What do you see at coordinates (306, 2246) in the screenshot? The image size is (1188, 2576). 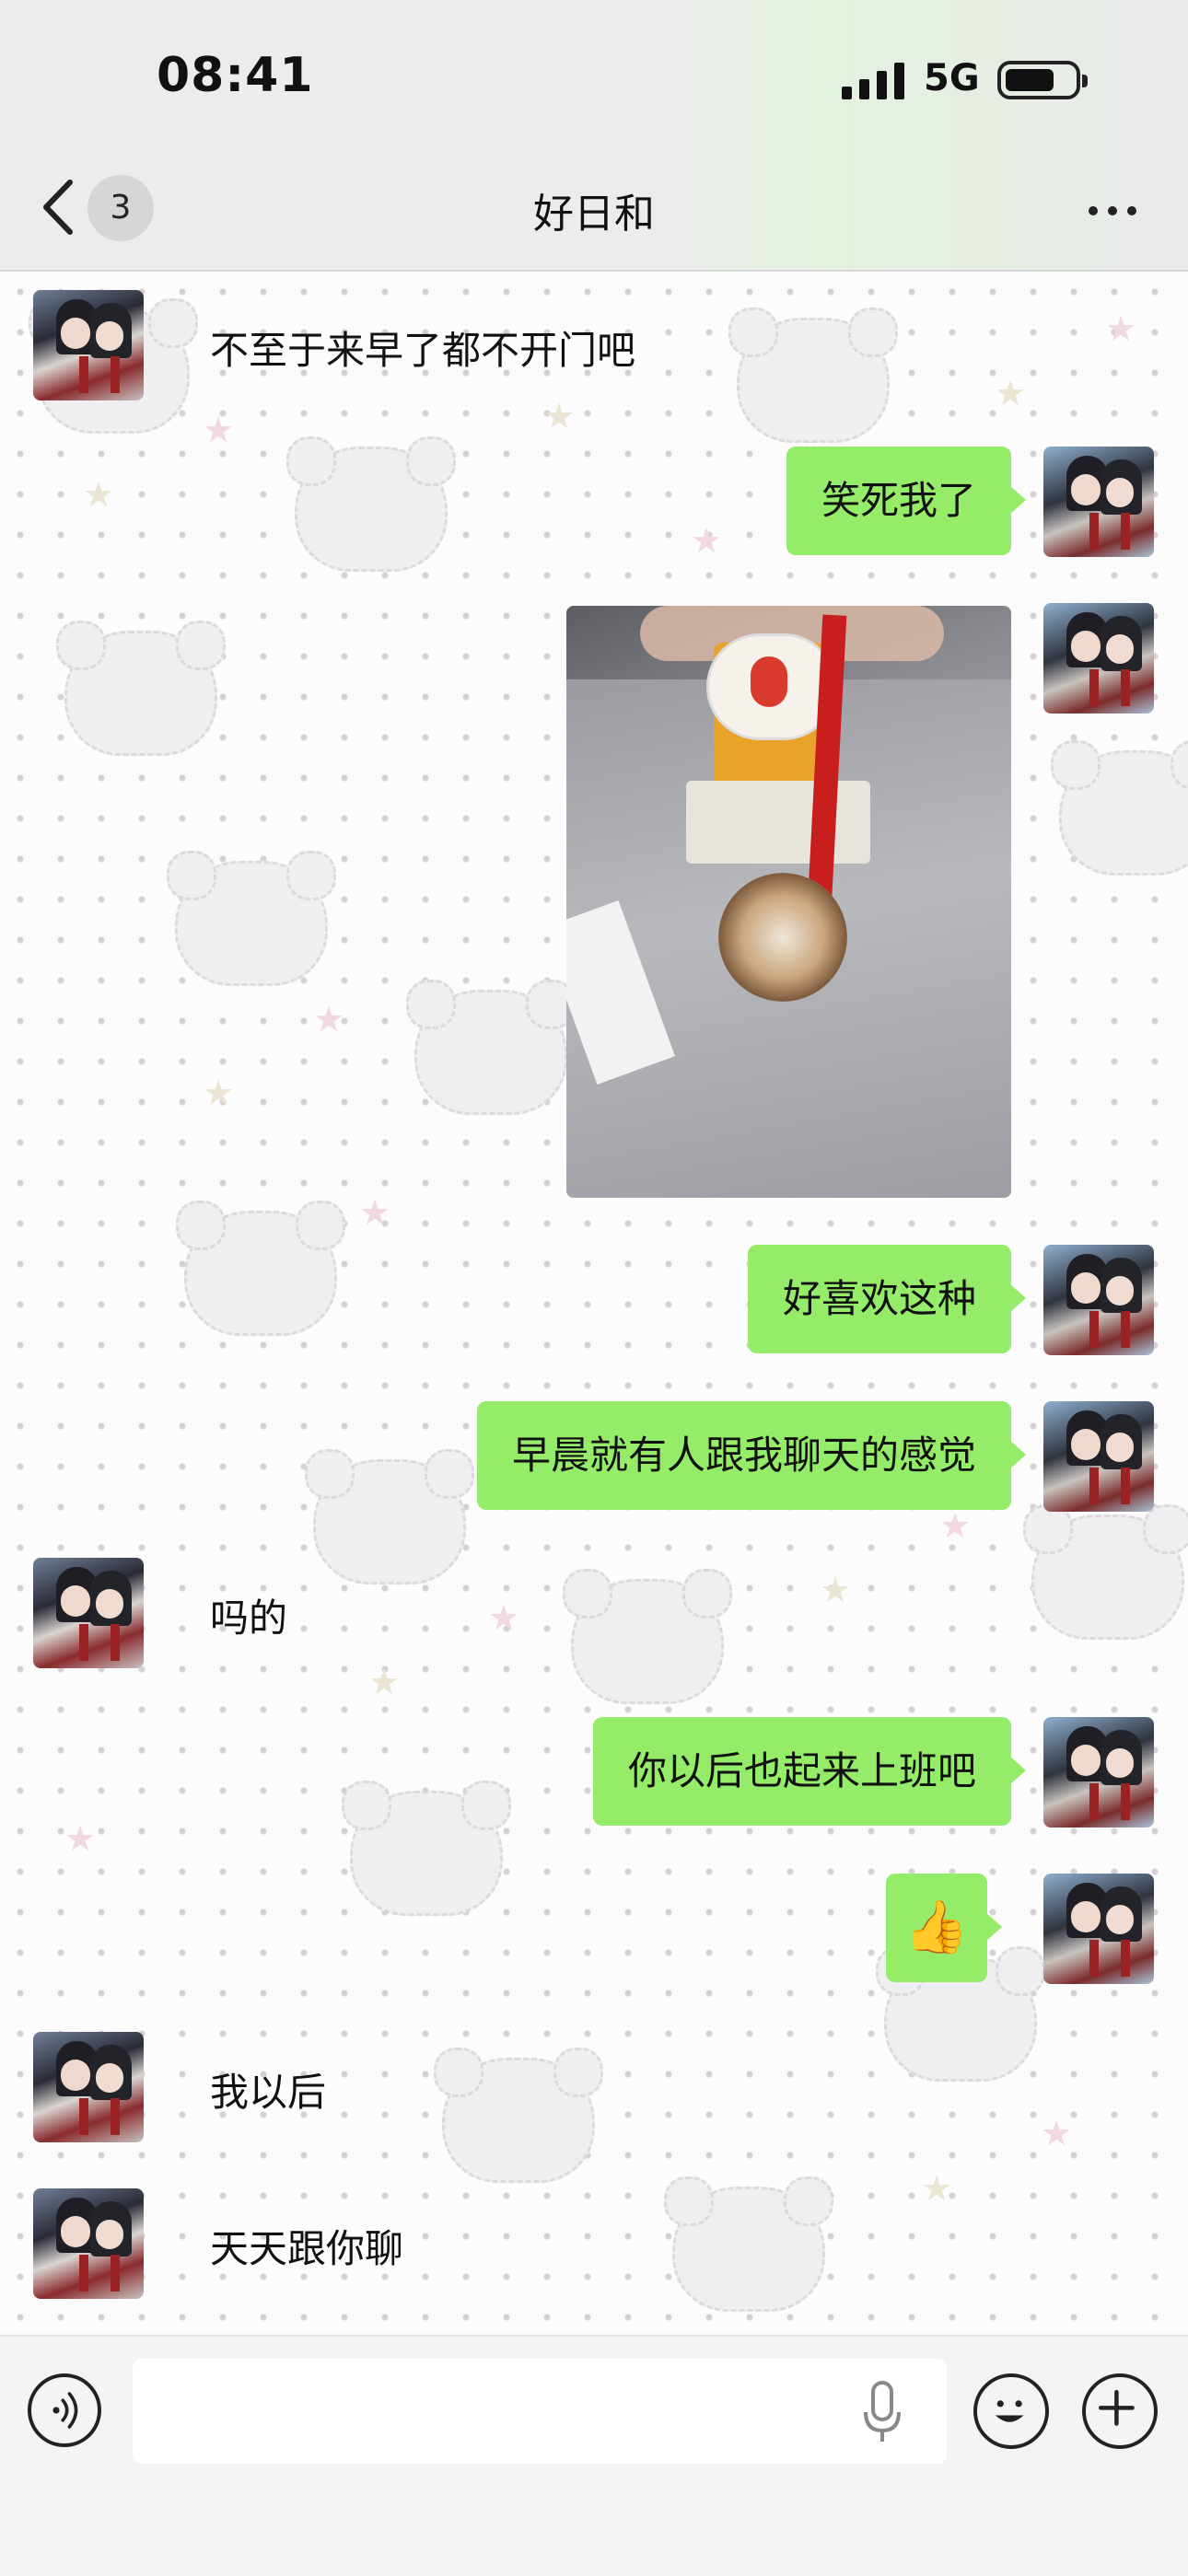 I see `message-text: 天天跟你聊` at bounding box center [306, 2246].